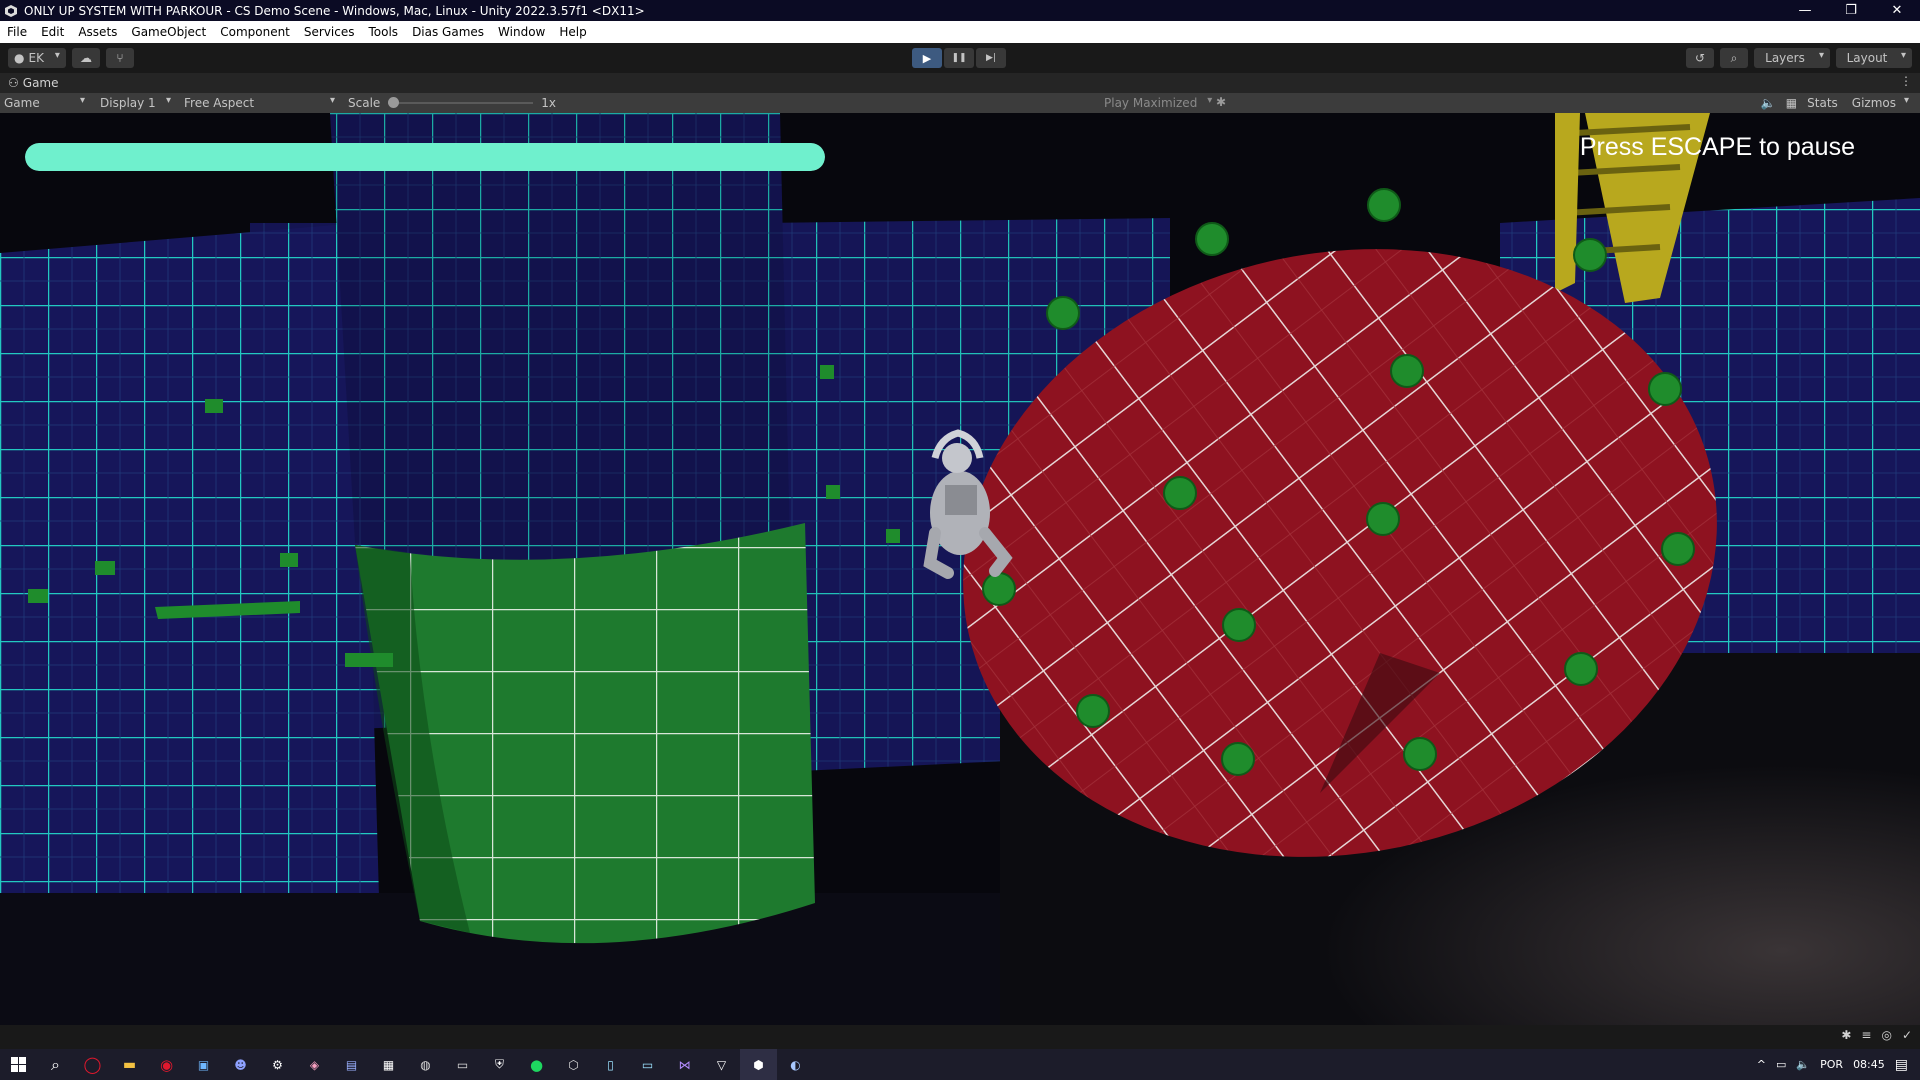 The image size is (1920, 1080). Describe the element at coordinates (384, 32) in the screenshot. I see `menu-tools: Tools` at that location.